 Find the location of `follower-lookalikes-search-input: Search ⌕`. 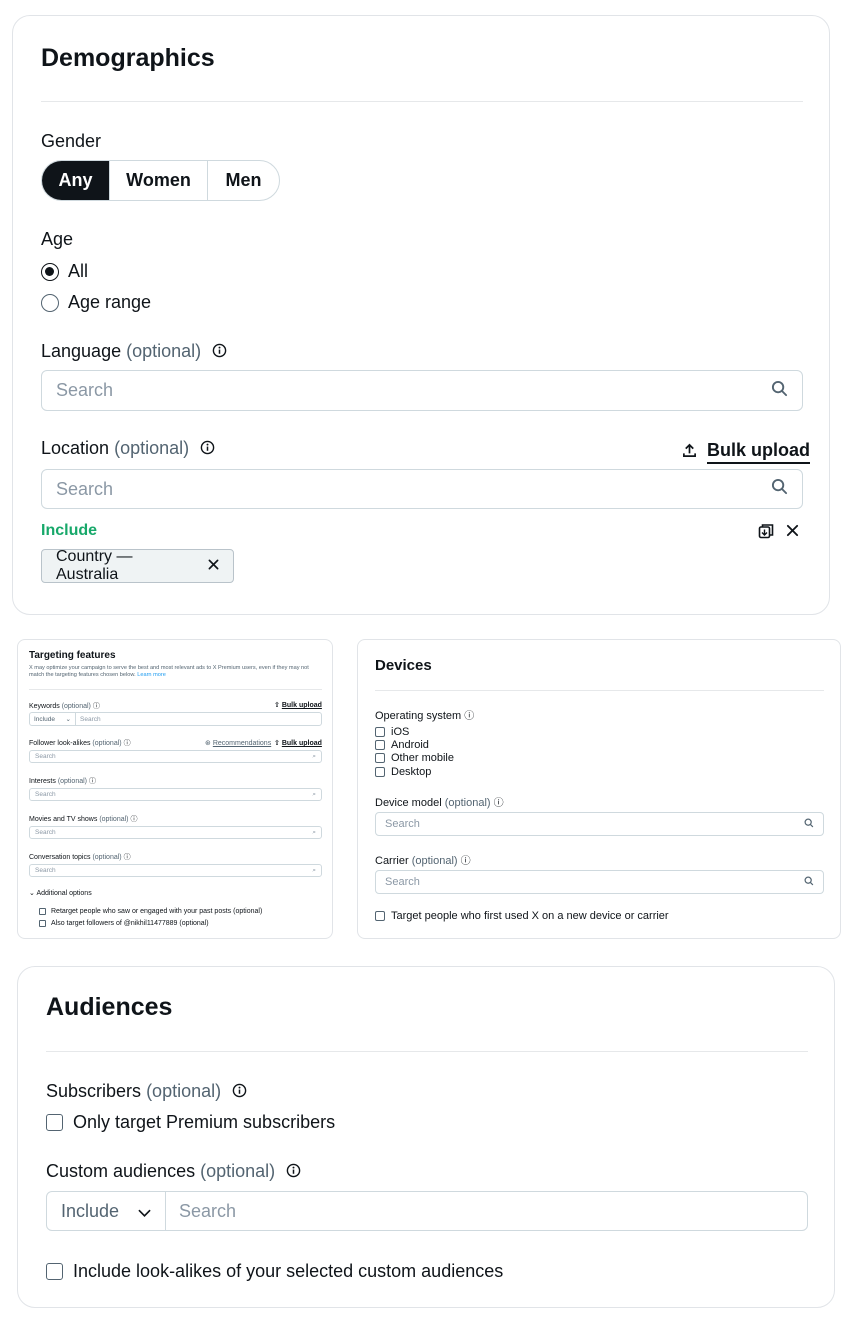

follower-lookalikes-search-input: Search ⌕ is located at coordinates (175, 756).